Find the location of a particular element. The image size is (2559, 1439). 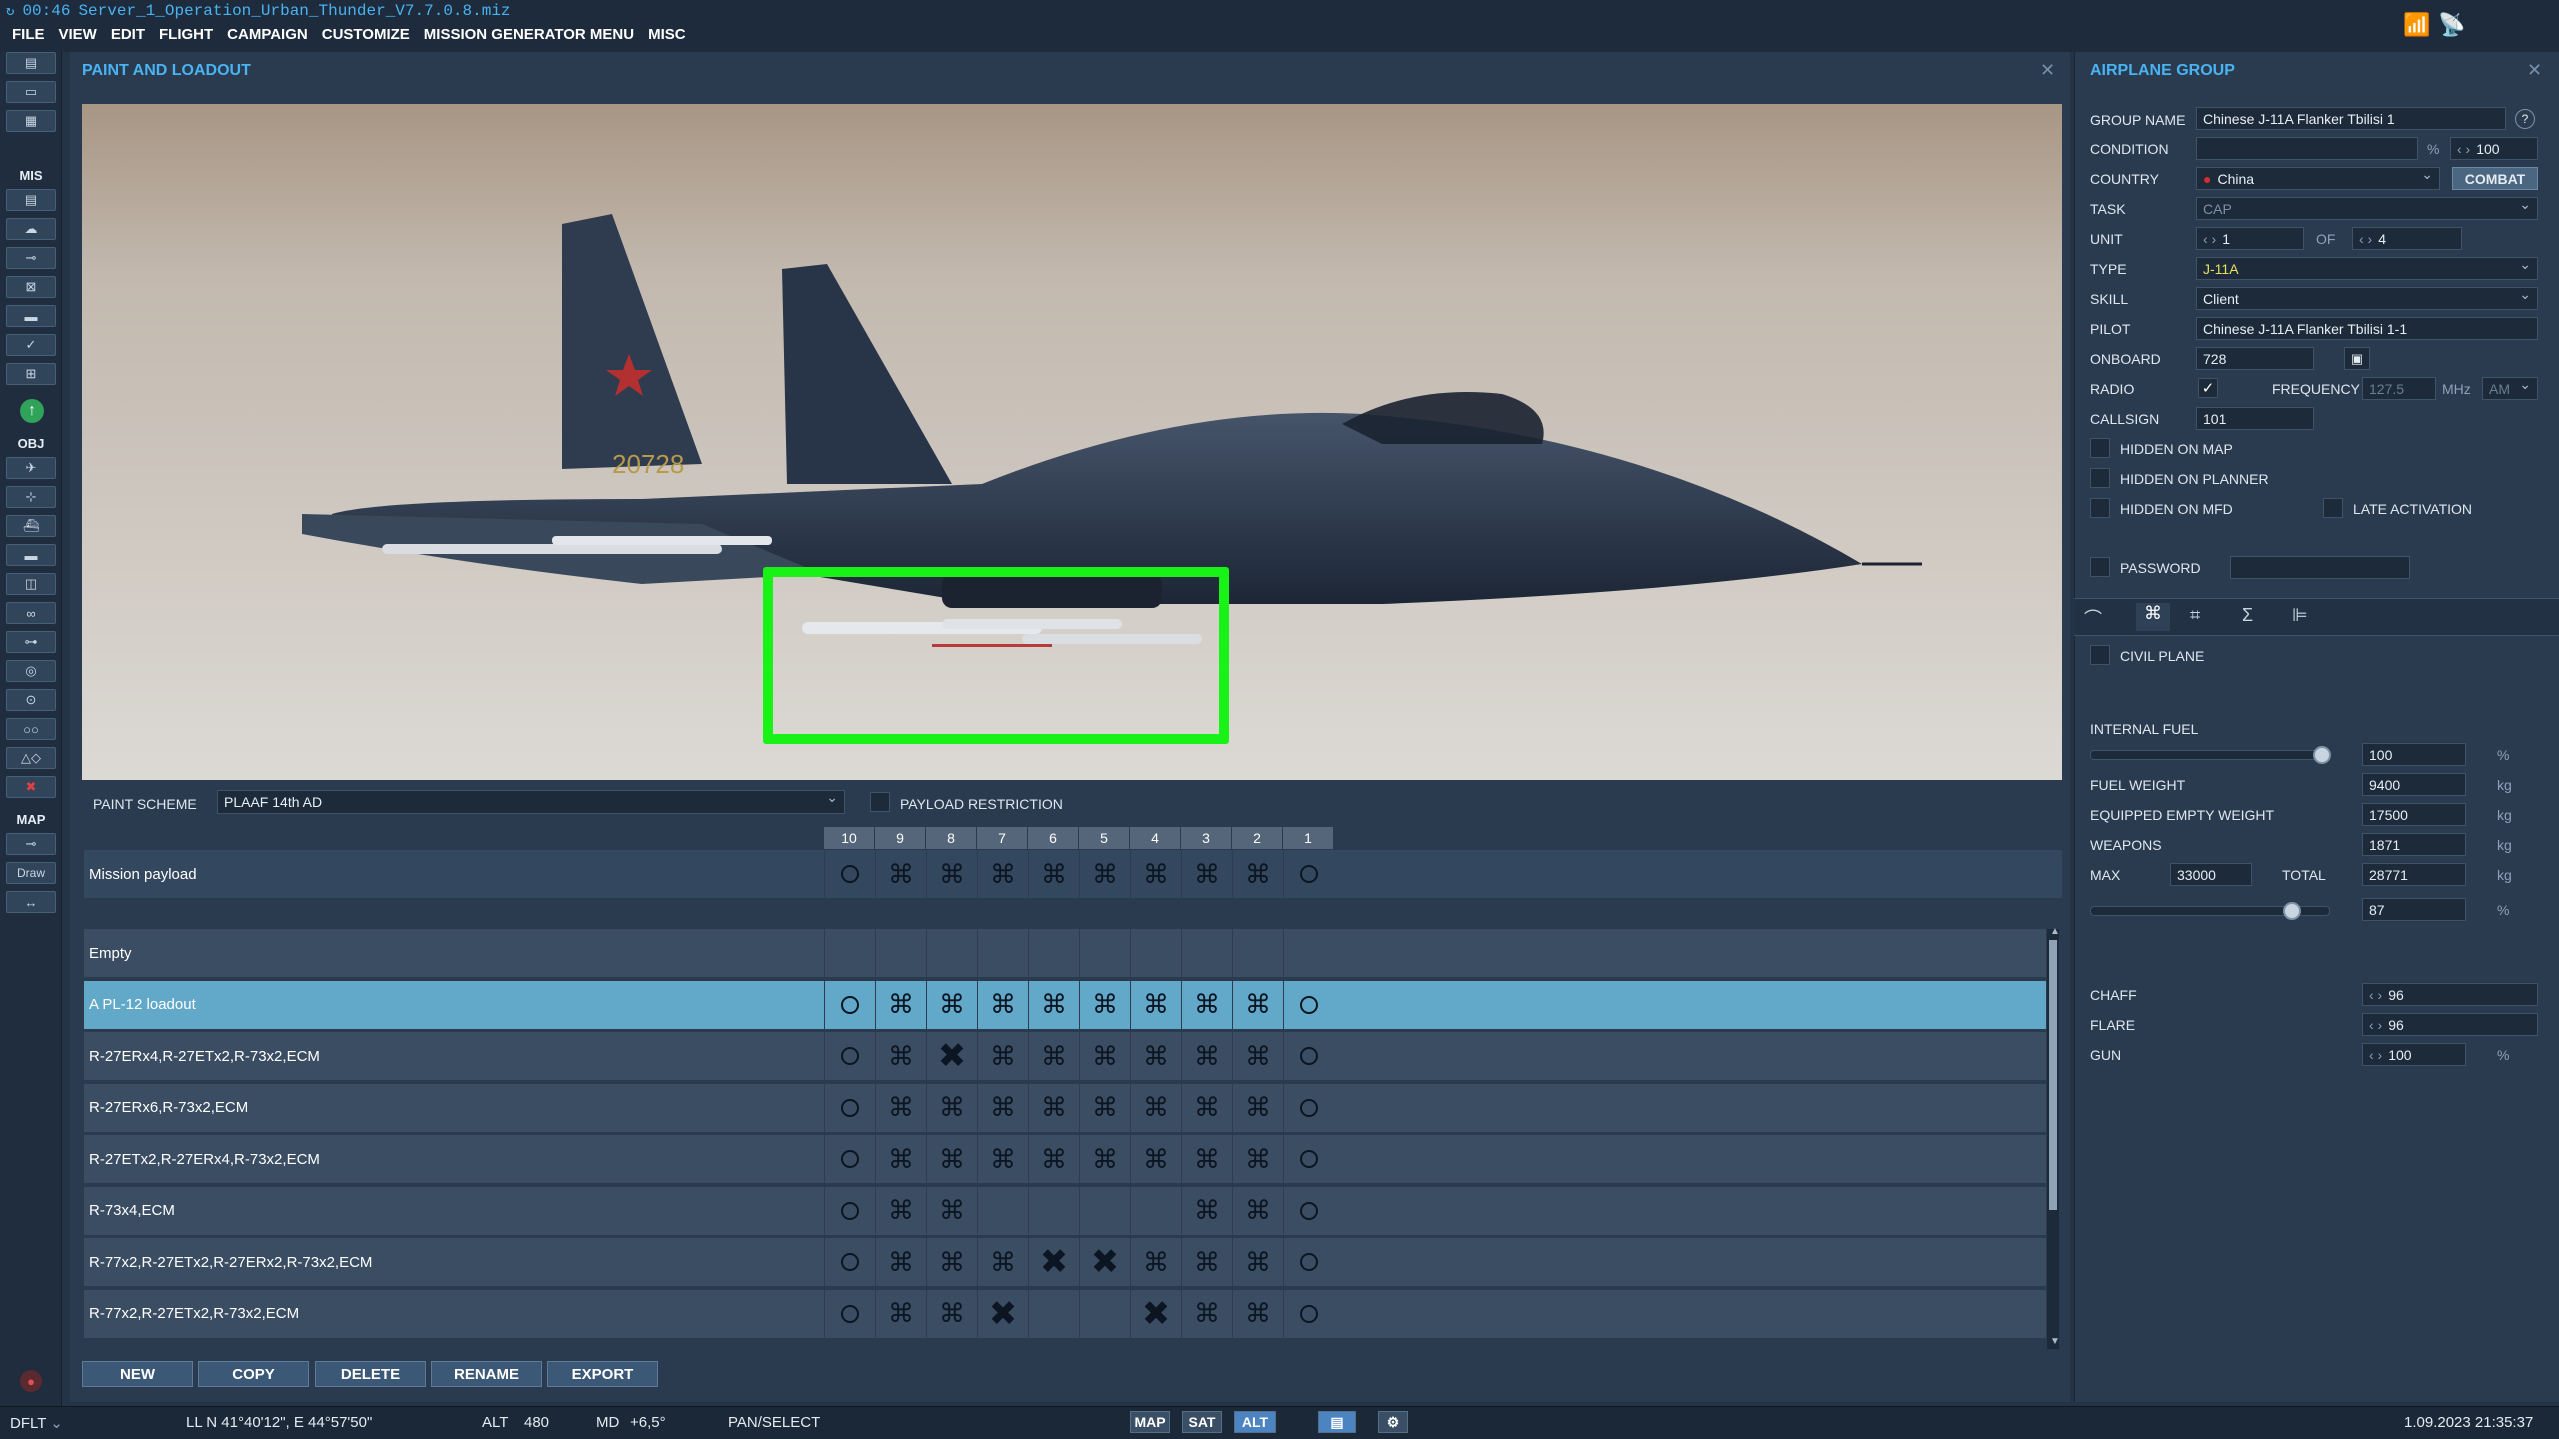

arrow-up-icon: ↑ is located at coordinates (32, 411).